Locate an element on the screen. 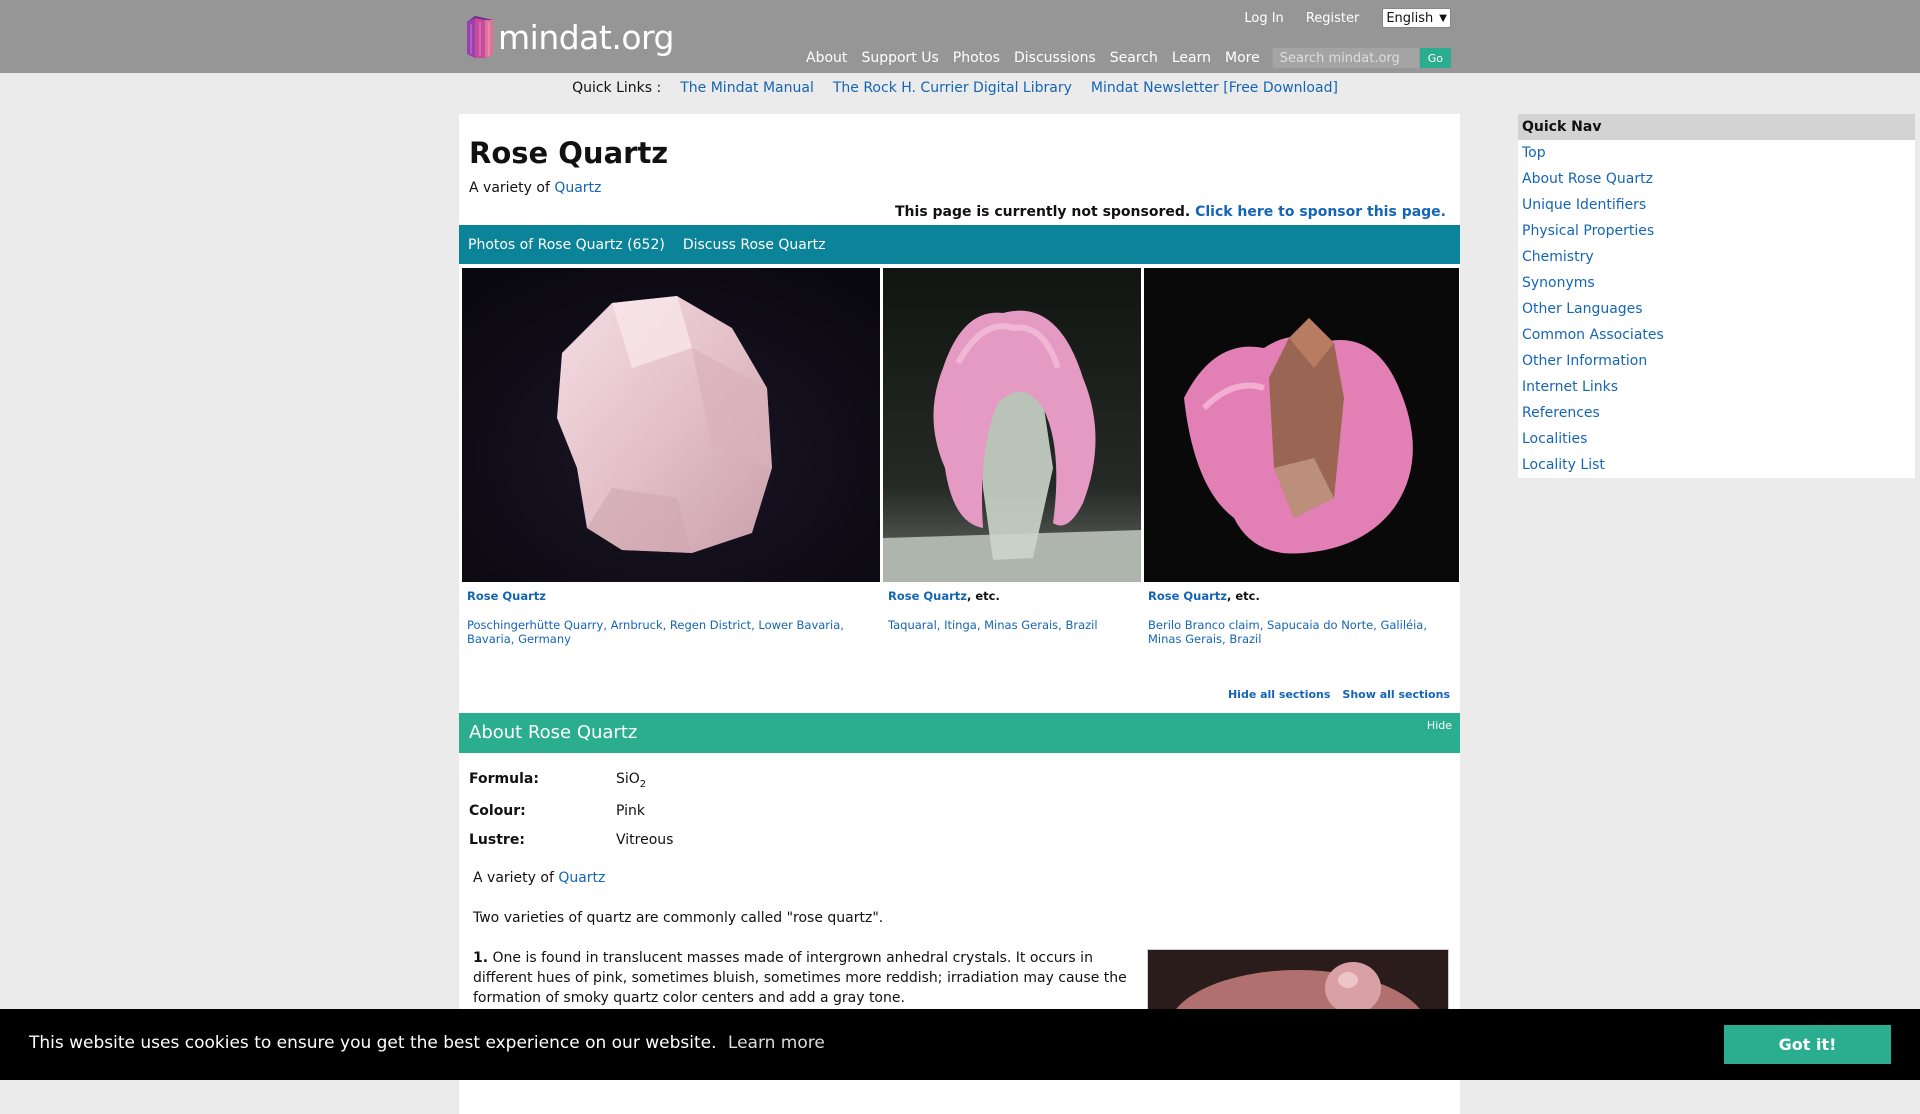 This screenshot has width=1920, height=1114. tab-photos: Photos of Rose Quartz (652) is located at coordinates (566, 245).